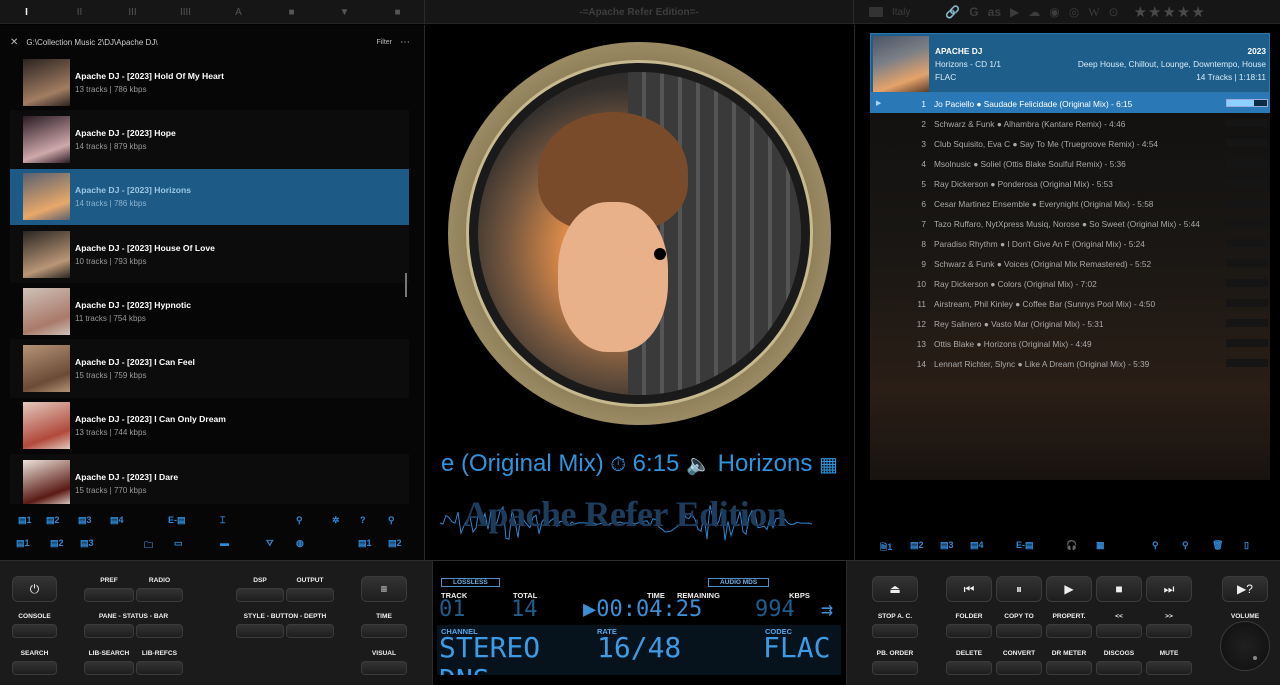  What do you see at coordinates (185, 12) in the screenshot?
I see `layout-4-button: IIII` at bounding box center [185, 12].